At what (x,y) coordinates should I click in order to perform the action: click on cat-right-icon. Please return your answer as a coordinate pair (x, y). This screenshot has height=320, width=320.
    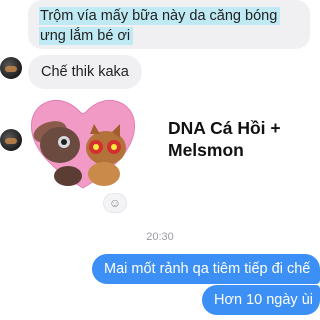
    Looking at the image, I should click on (106, 155).